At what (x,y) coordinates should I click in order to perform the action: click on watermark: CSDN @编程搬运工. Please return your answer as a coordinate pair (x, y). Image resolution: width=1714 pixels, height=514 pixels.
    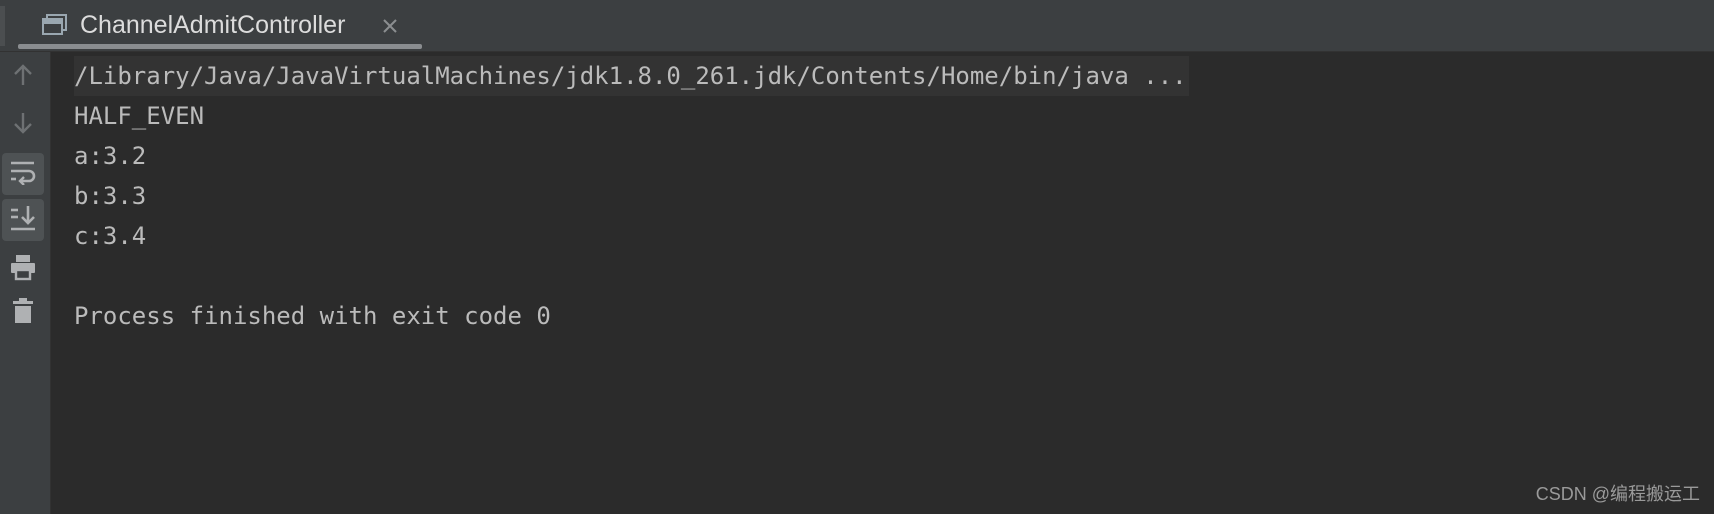
    Looking at the image, I should click on (1617, 494).